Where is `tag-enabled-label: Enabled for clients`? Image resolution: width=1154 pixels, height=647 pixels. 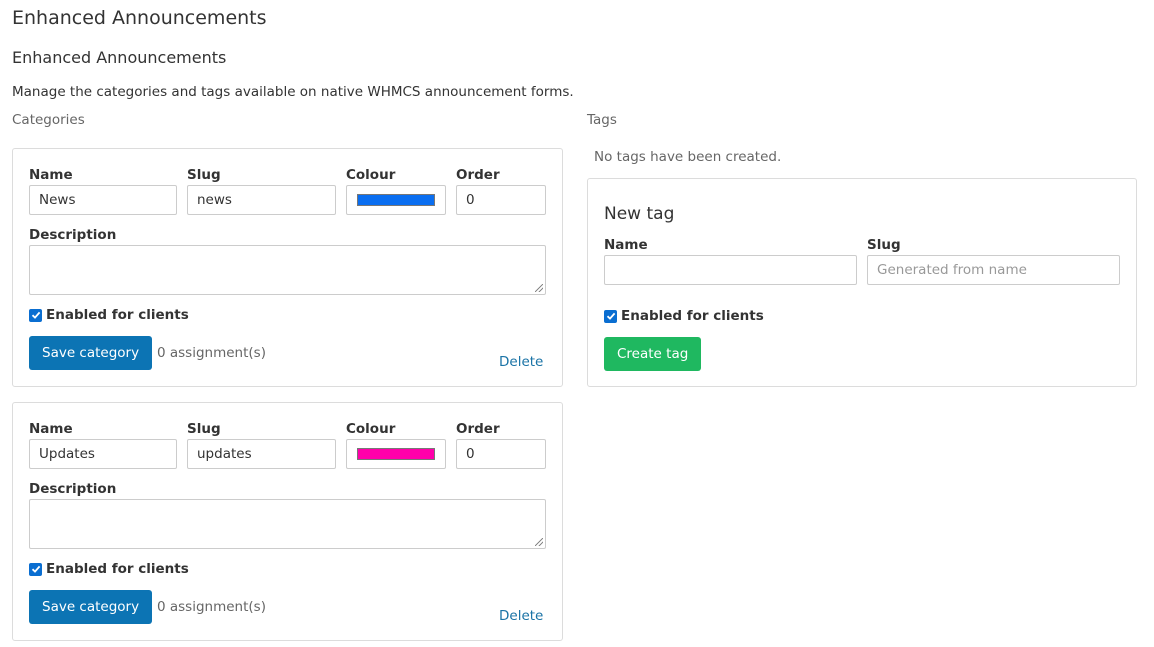
tag-enabled-label: Enabled for clients is located at coordinates (692, 316).